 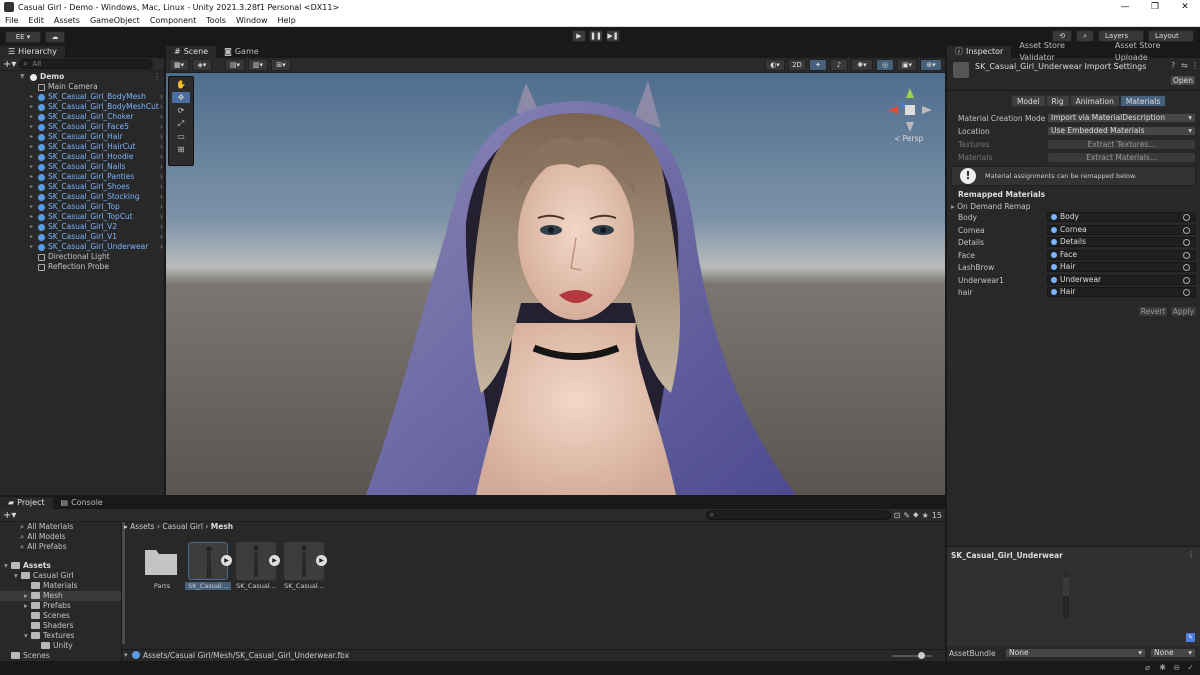 I want to click on remap-material-field: Body, so click(x=1121, y=217).